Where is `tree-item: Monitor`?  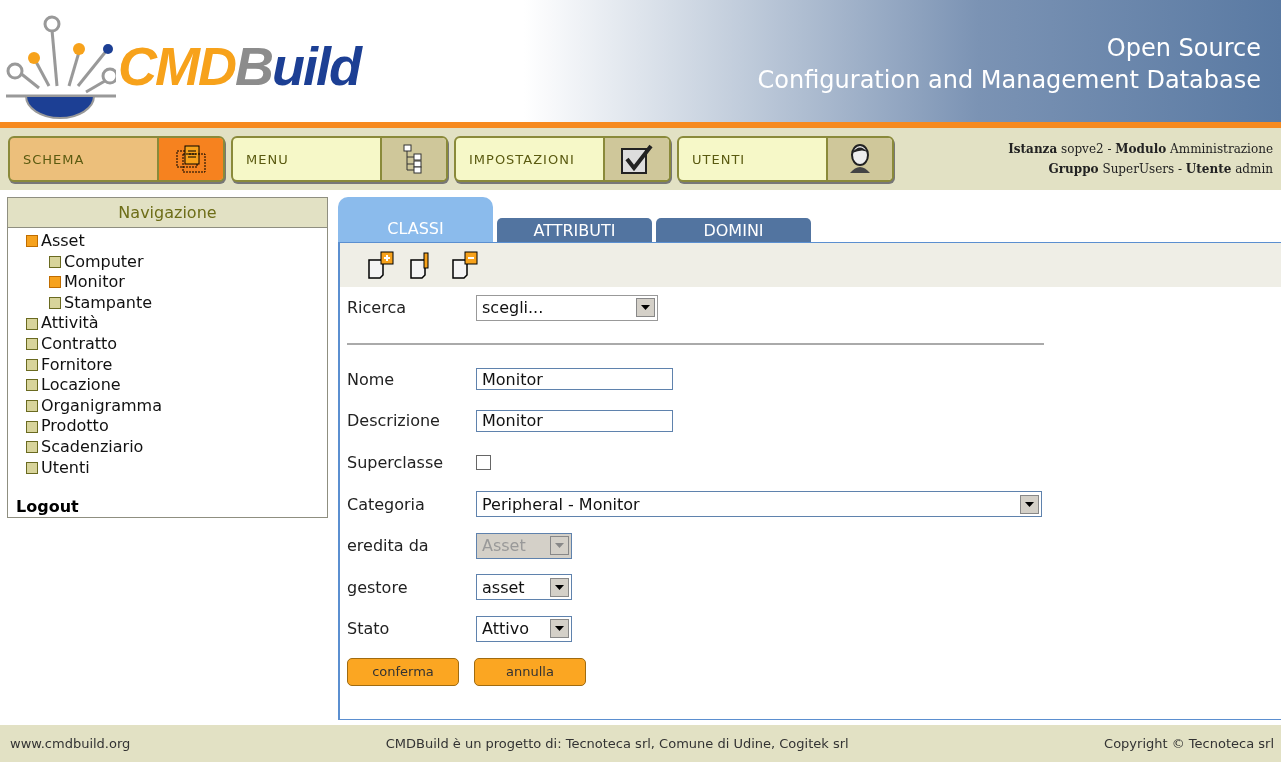
tree-item: Monitor is located at coordinates (87, 282).